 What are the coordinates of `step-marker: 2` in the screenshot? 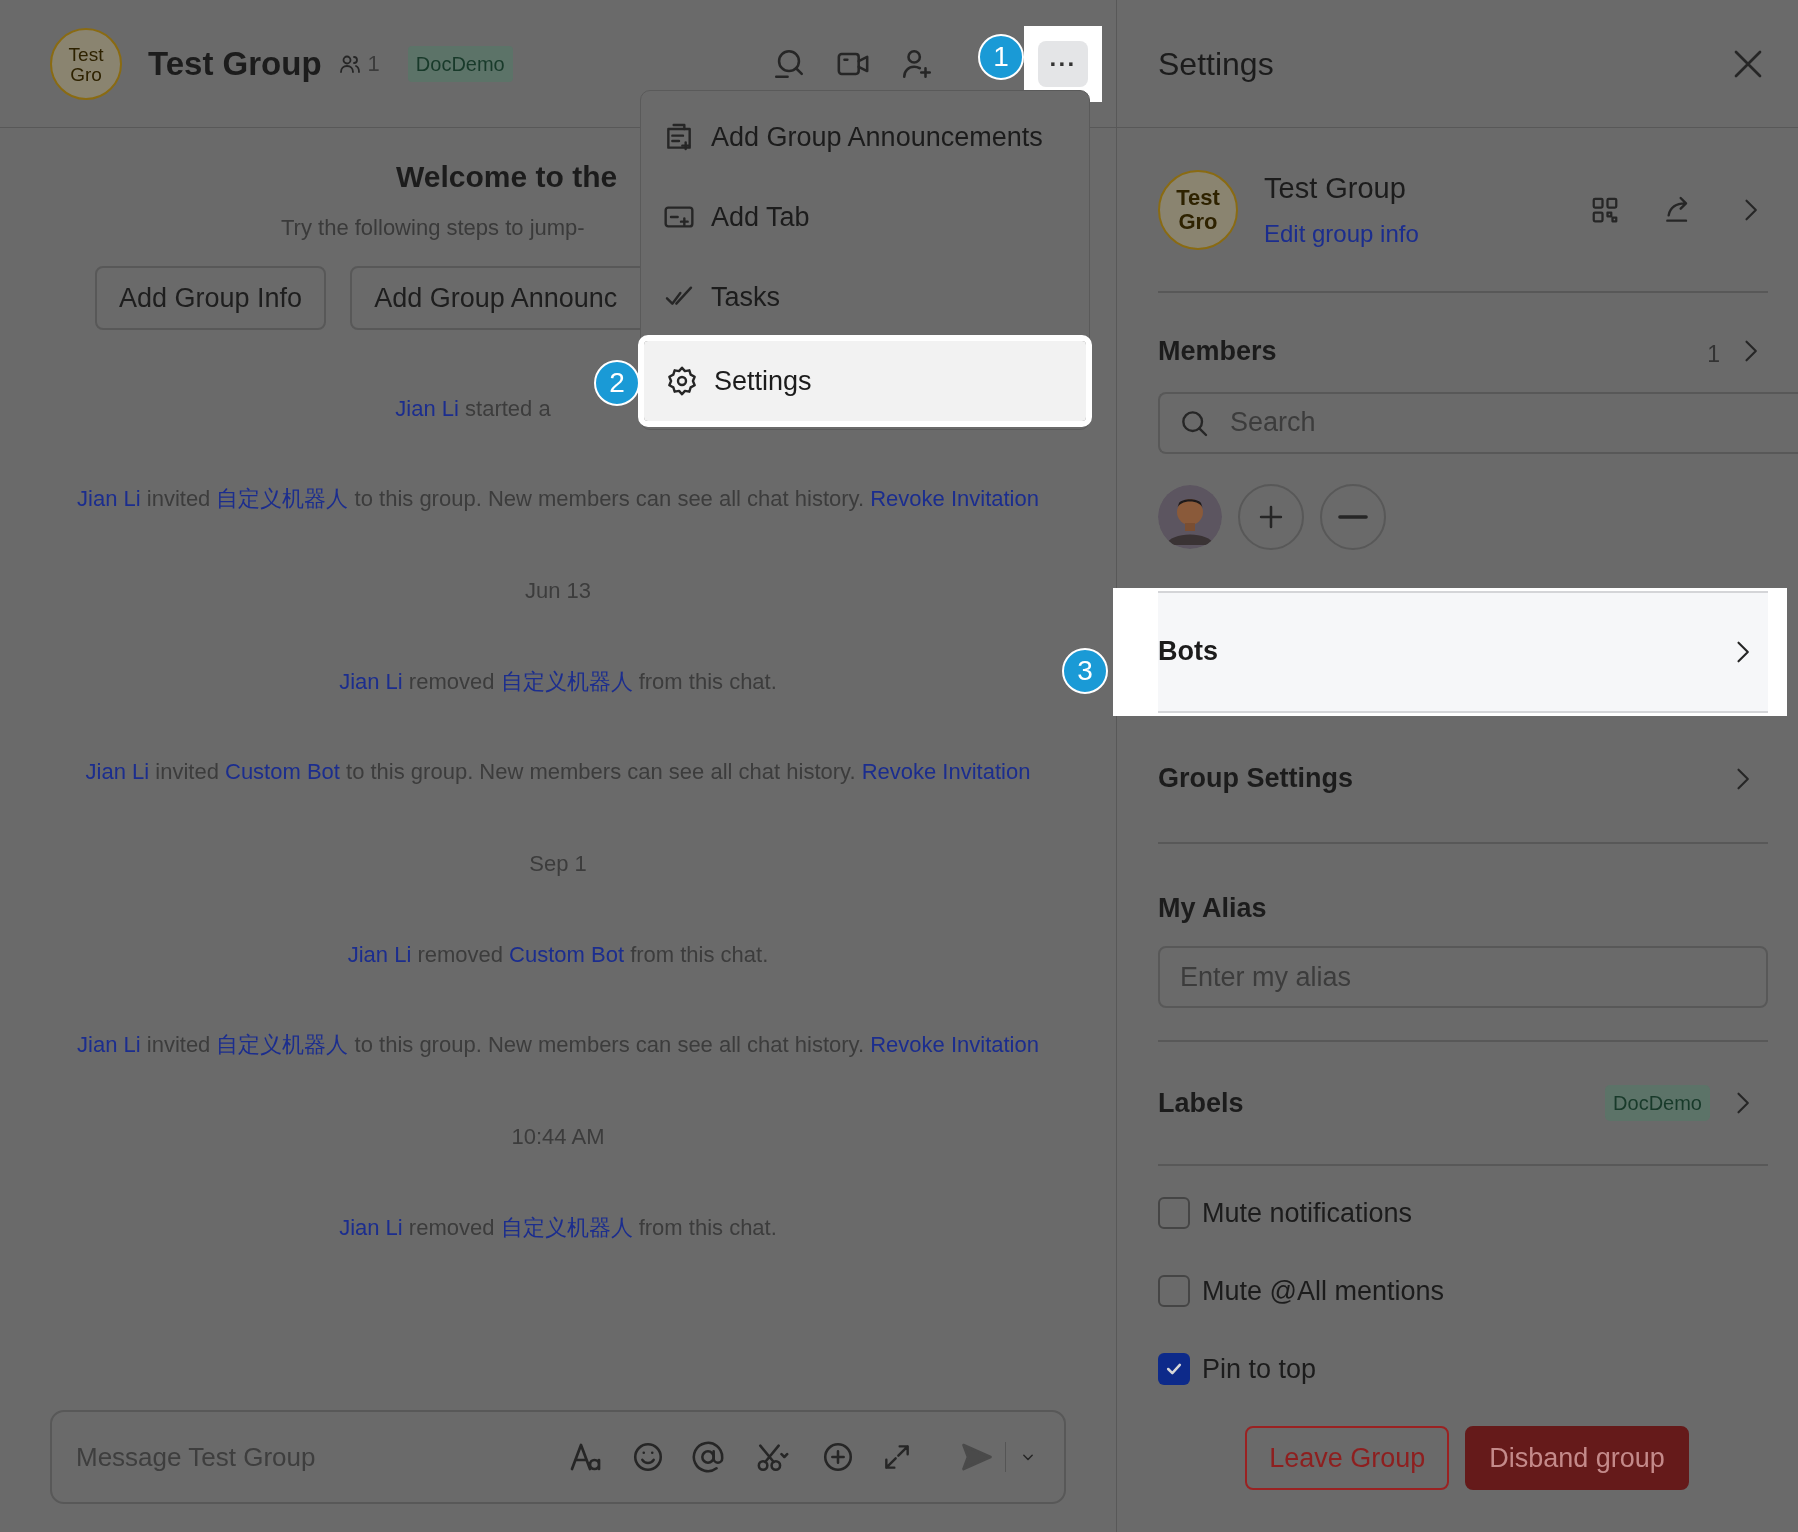 It's located at (617, 383).